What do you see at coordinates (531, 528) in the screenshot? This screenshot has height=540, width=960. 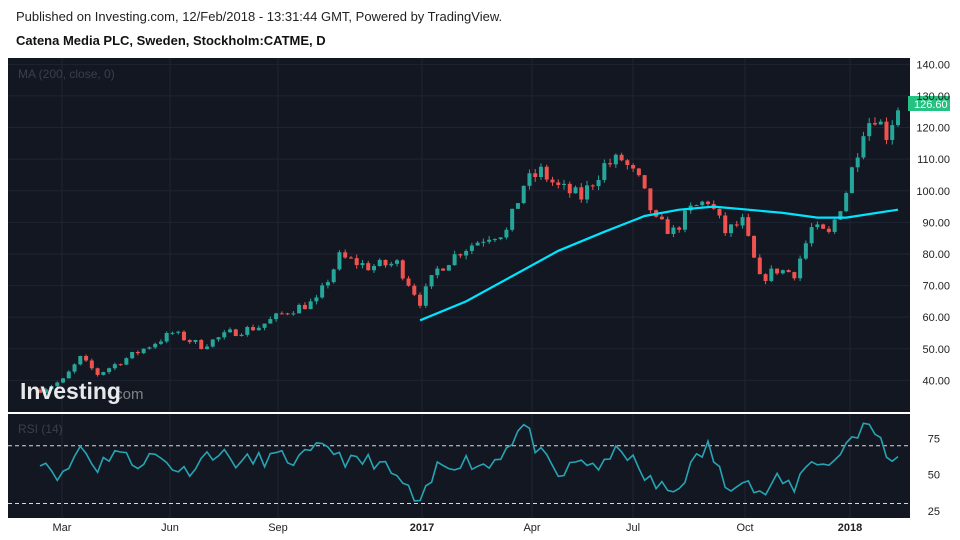 I see `x-tick-label: Apr` at bounding box center [531, 528].